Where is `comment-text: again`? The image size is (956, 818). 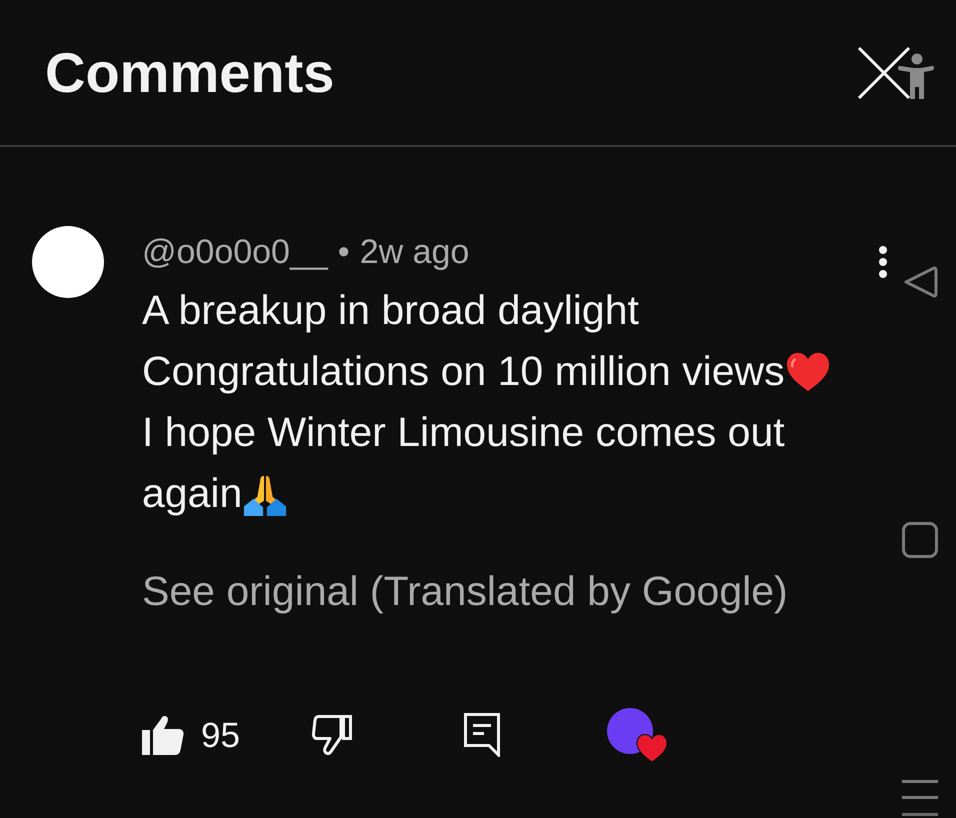 comment-text: again is located at coordinates (192, 493).